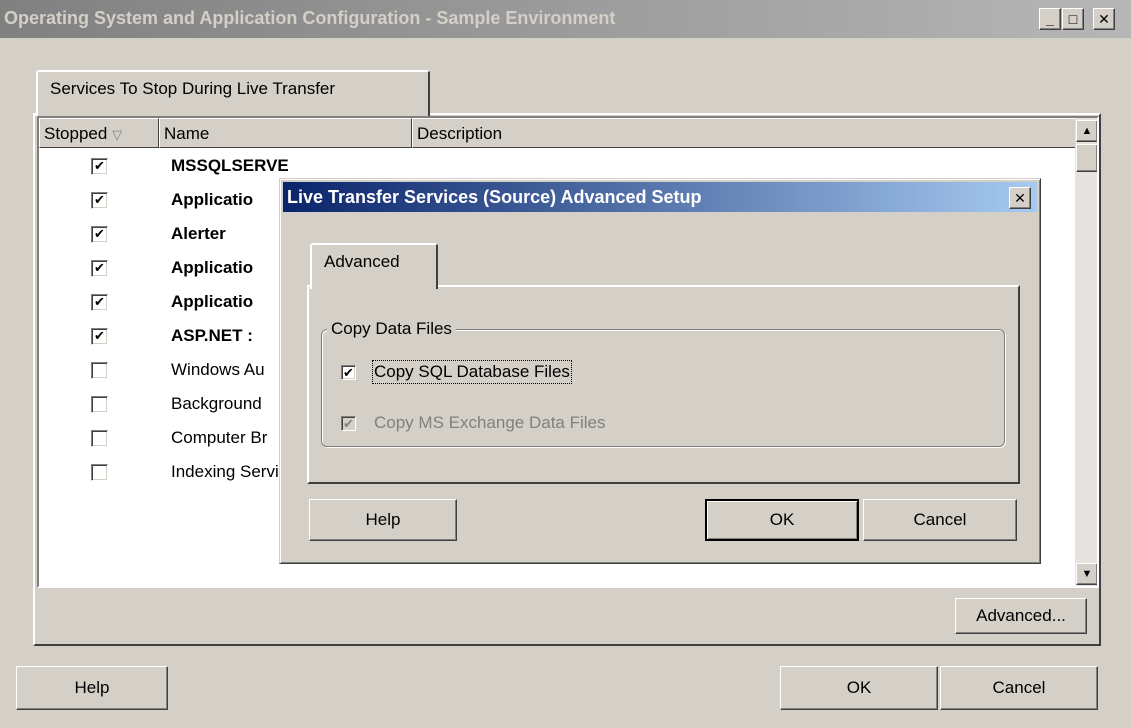  What do you see at coordinates (216, 403) in the screenshot?
I see `row-service-name: Background` at bounding box center [216, 403].